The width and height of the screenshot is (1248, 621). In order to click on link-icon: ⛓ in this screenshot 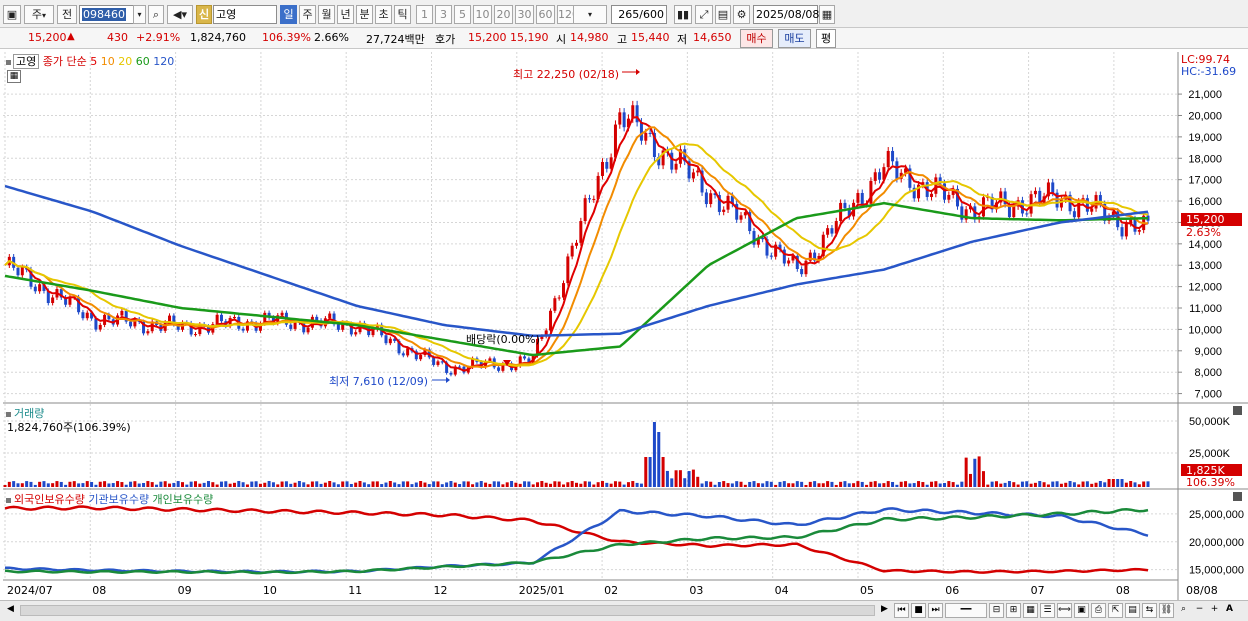, I will do `click(1166, 610)`.